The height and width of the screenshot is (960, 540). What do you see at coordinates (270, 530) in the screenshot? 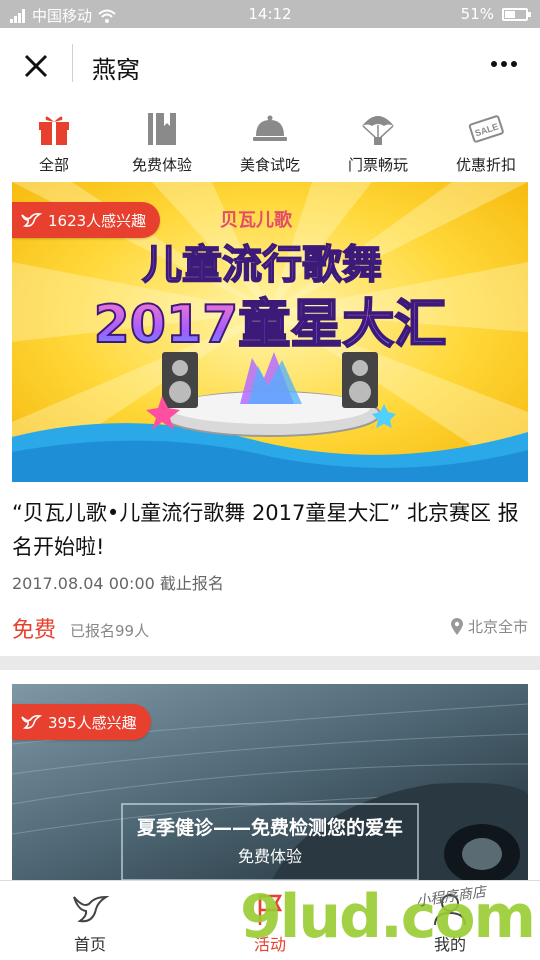
I see `event-title: “贝瓦儿歌•儿童流行歌舞 2017童星大汇” 北京赛区 报名开始啦!` at bounding box center [270, 530].